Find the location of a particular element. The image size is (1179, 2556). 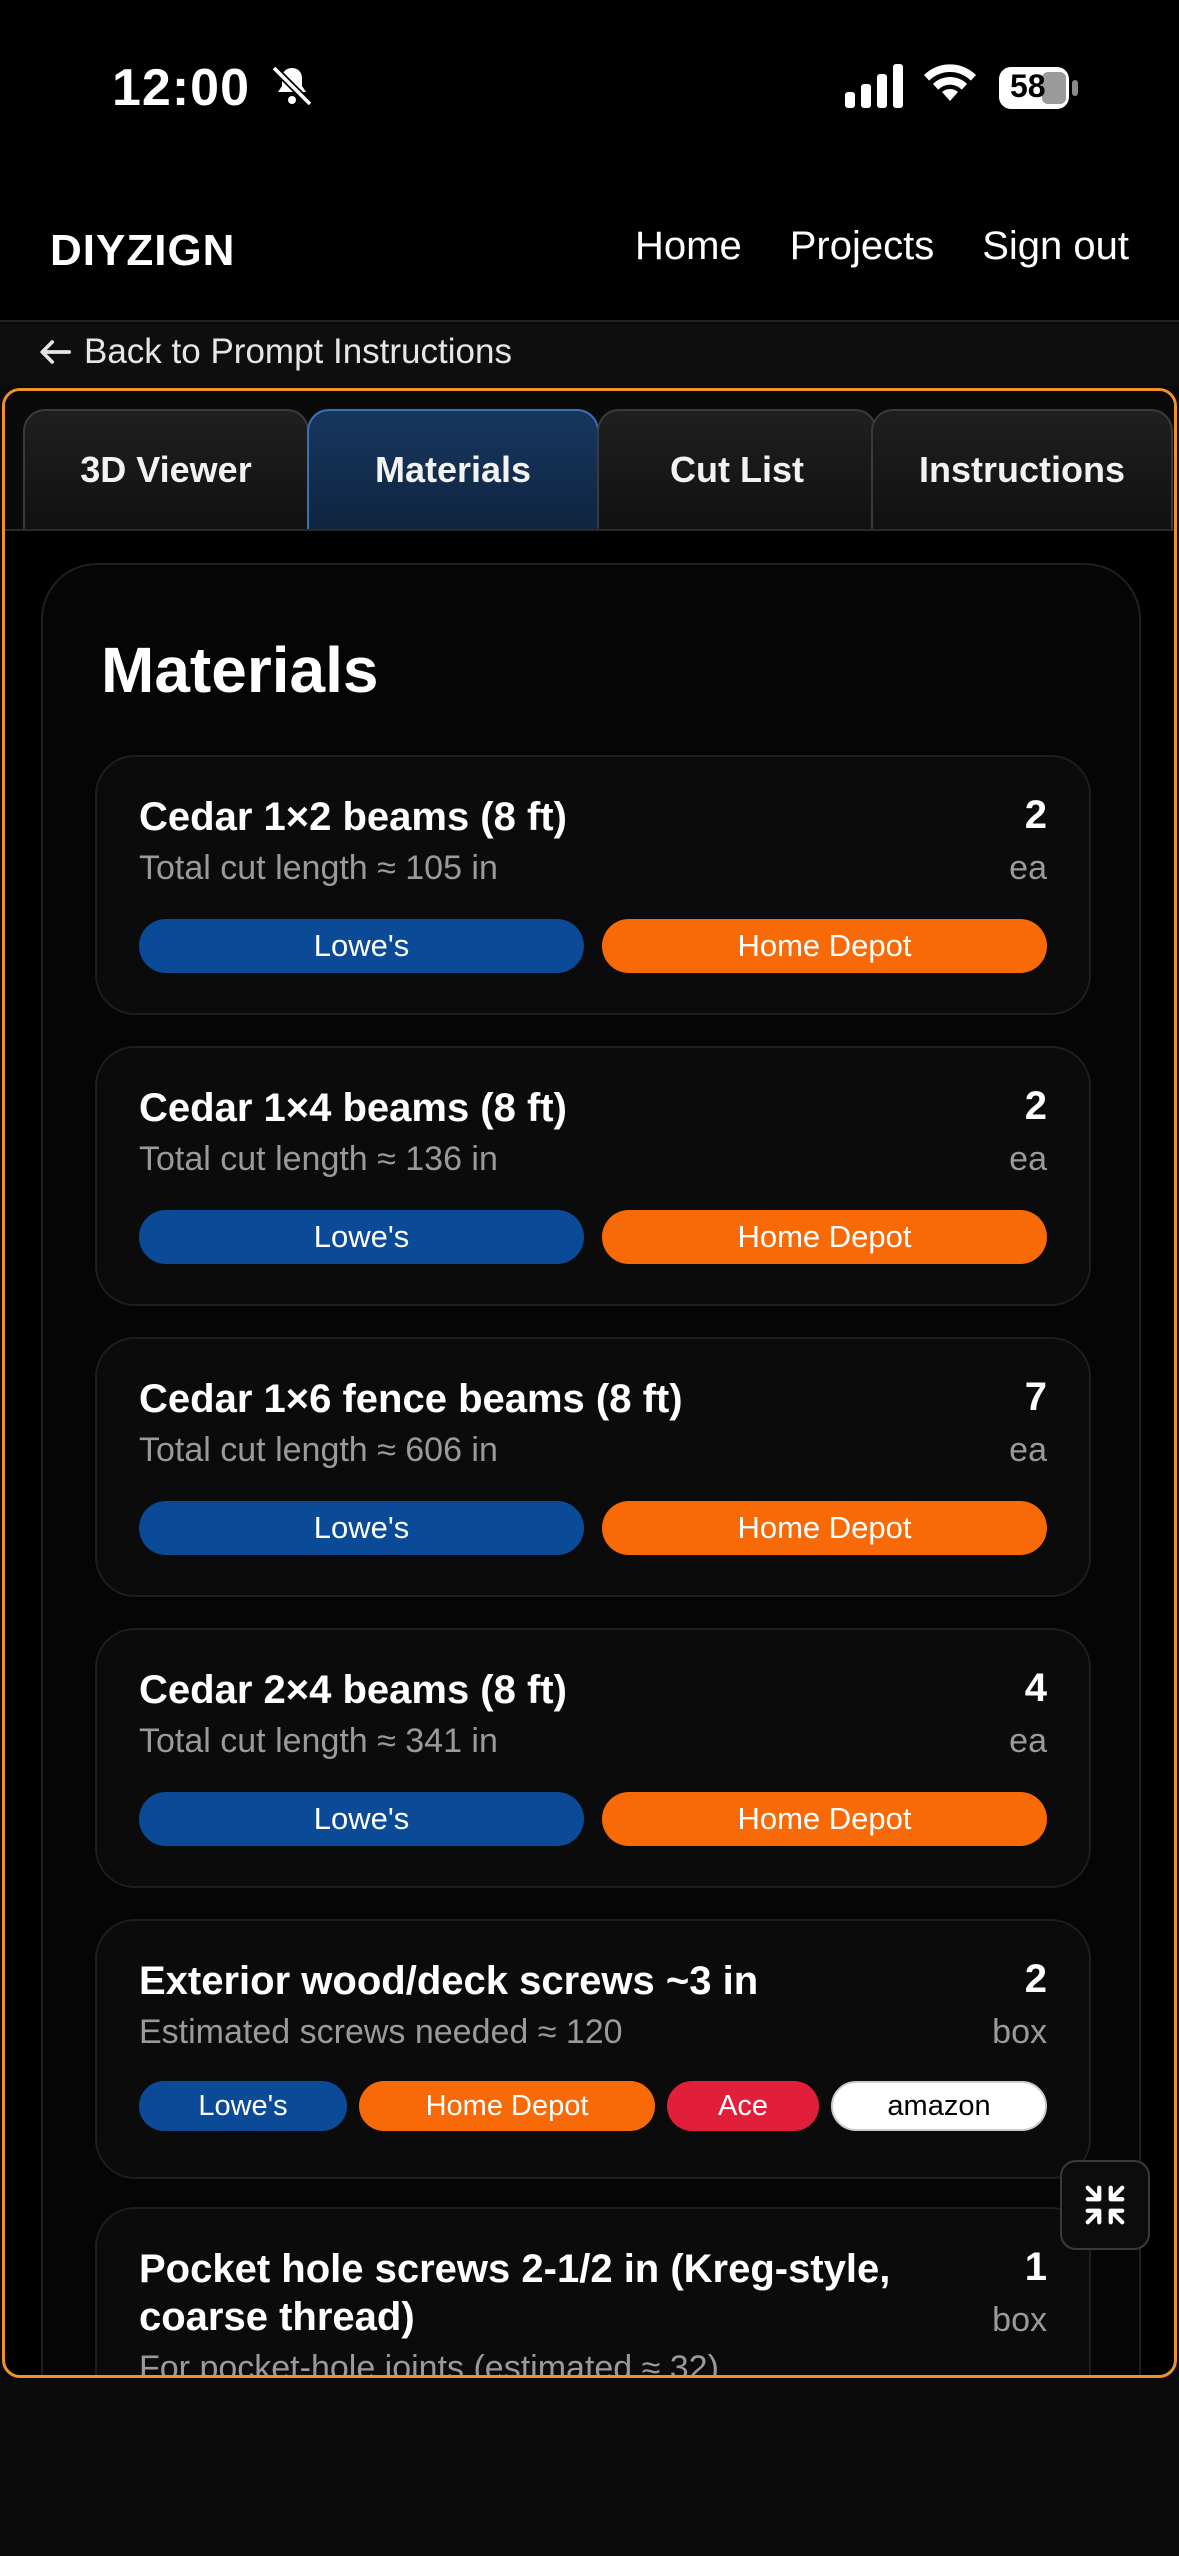

material-name: Cedar 1×4 beams (8 ft) is located at coordinates (353, 1108).